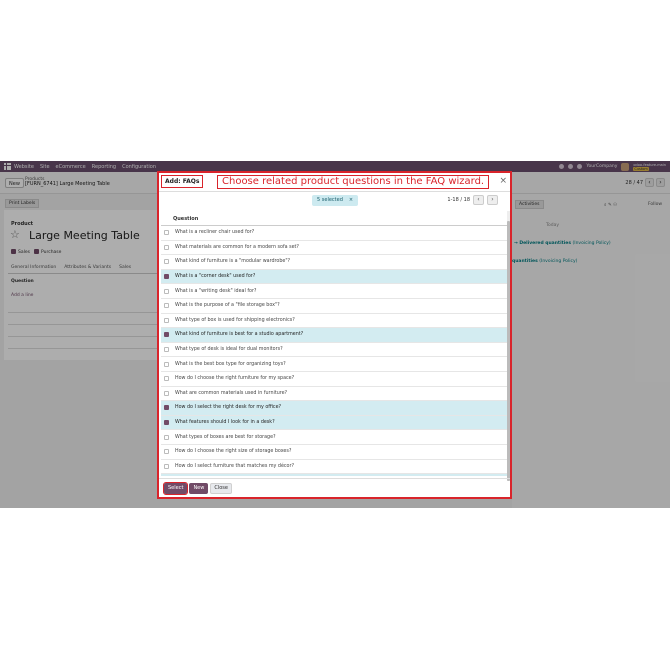 Image resolution: width=670 pixels, height=670 pixels. I want to click on footer-divider, so click(334, 478).